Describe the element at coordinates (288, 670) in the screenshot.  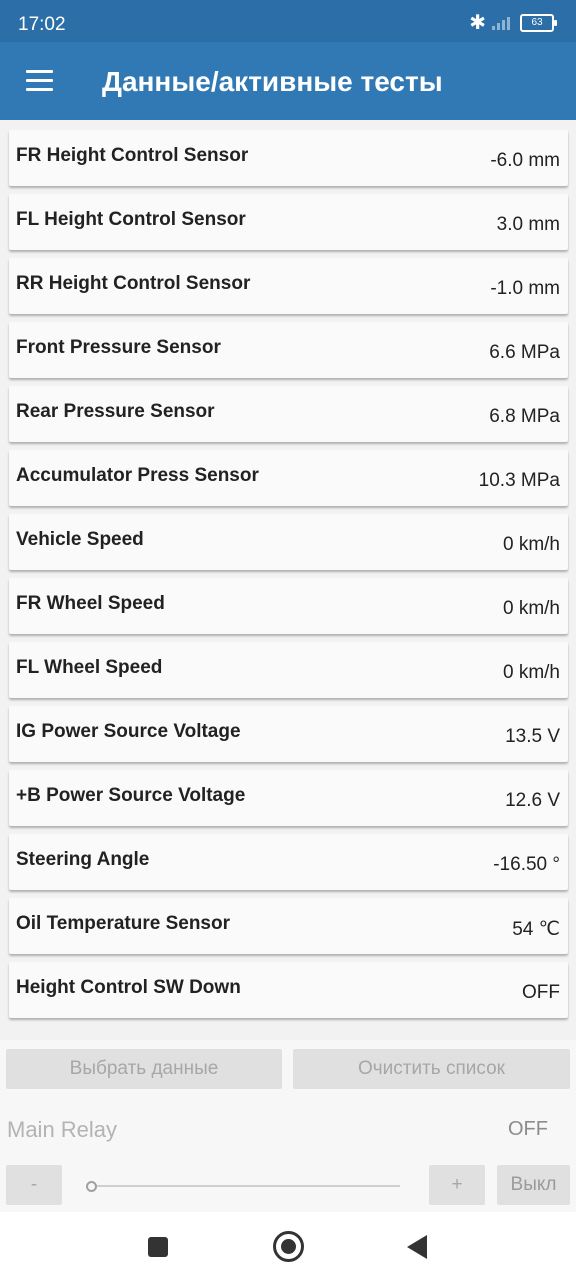
I see `list-item: FL Wheel Speed 0 km/h` at that location.